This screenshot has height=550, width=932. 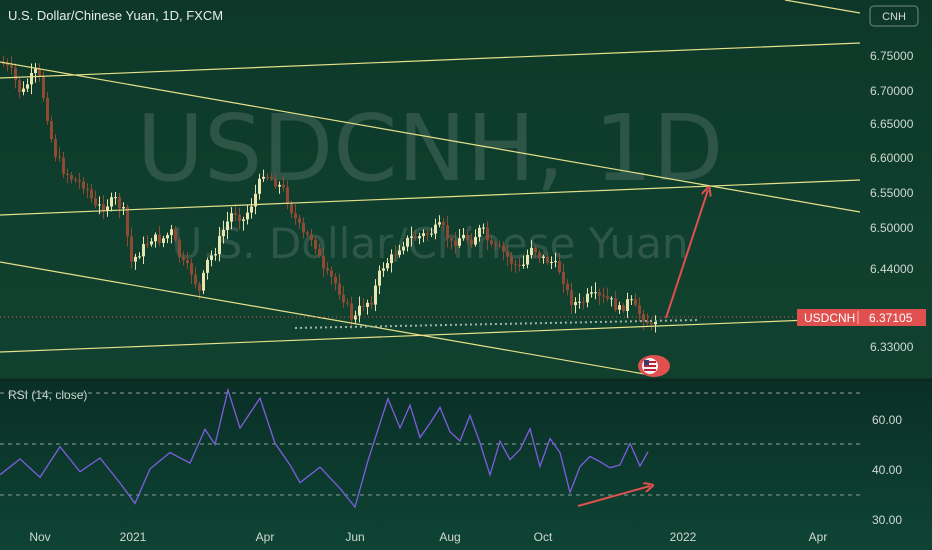 I want to click on price-label: 6.55000, so click(x=892, y=193).